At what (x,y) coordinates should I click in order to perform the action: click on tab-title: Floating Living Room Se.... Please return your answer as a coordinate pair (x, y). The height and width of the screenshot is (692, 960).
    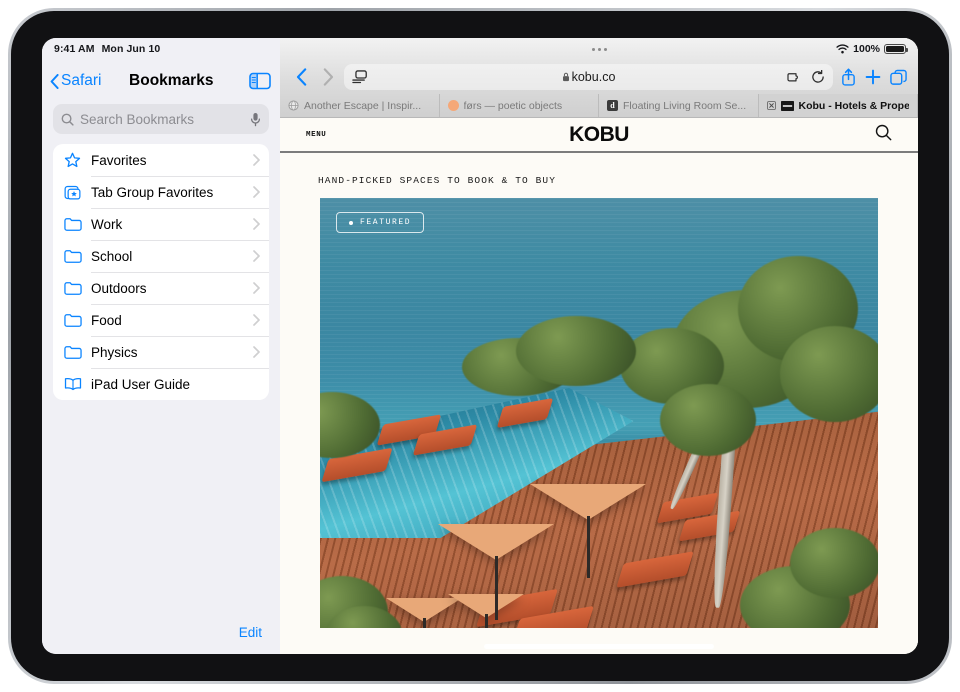
    Looking at the image, I should click on (685, 105).